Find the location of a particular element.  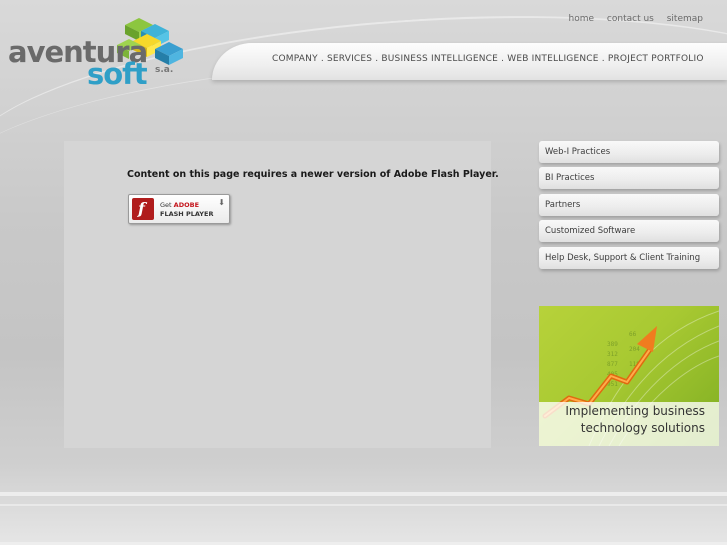

badge-line2: FLASH PLAYER is located at coordinates (187, 214).